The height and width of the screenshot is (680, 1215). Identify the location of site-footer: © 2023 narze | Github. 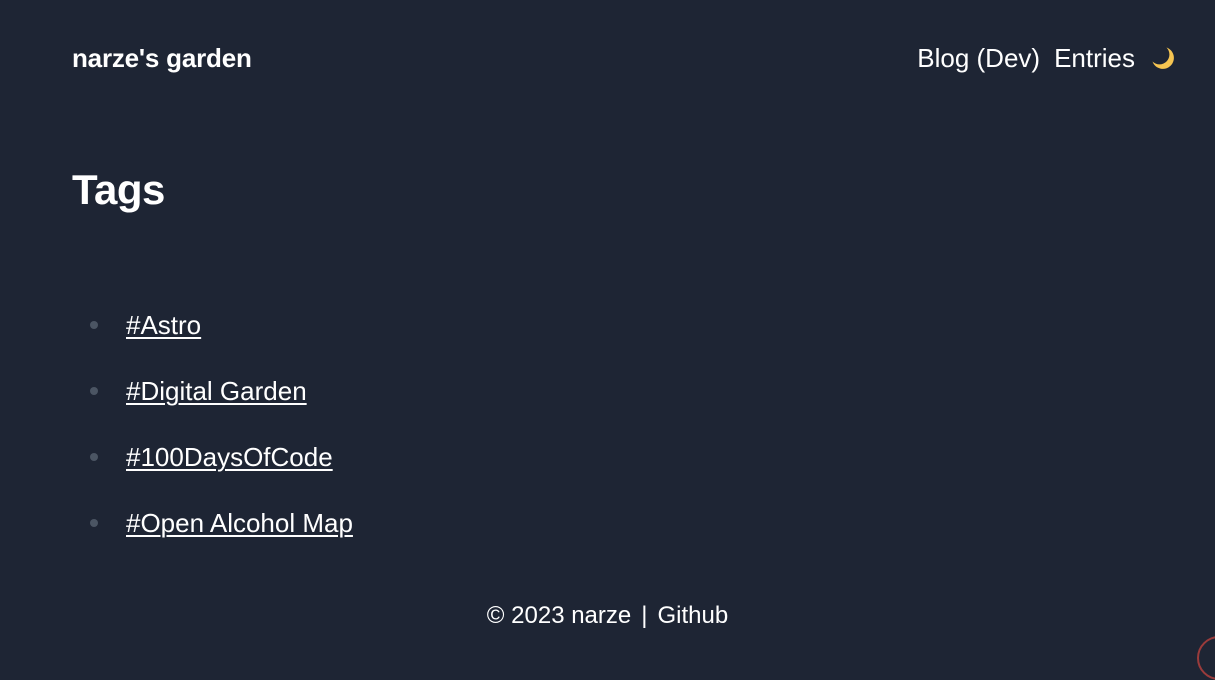
(607, 616).